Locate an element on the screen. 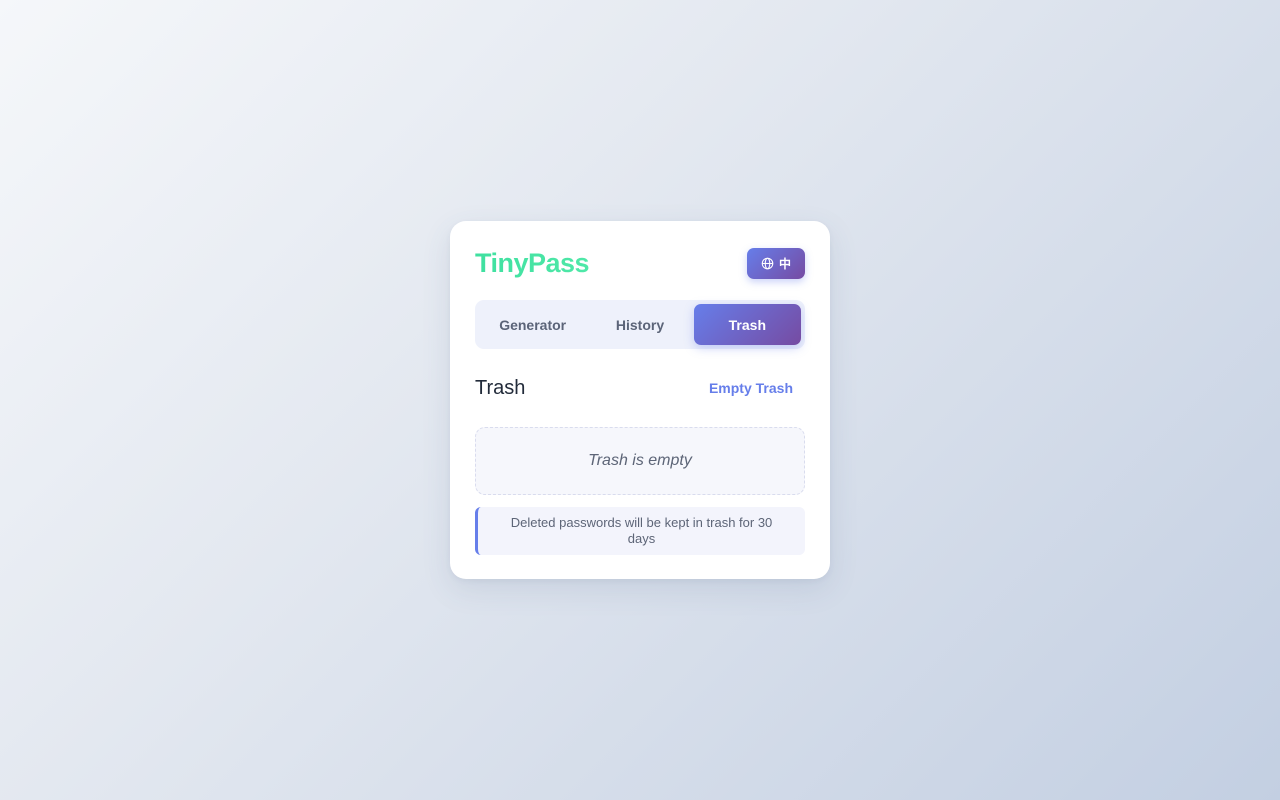 This screenshot has width=1280, height=800. tab-trash: Trash is located at coordinates (747, 324).